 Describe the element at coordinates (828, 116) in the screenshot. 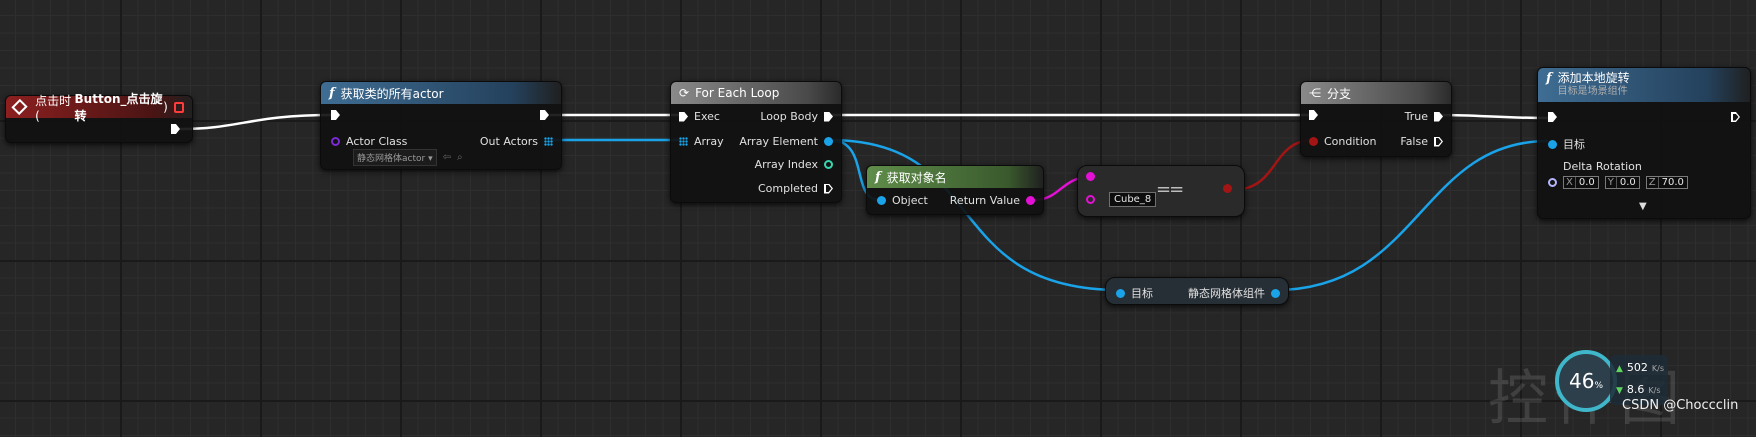

I see `loop-body-pin` at that location.